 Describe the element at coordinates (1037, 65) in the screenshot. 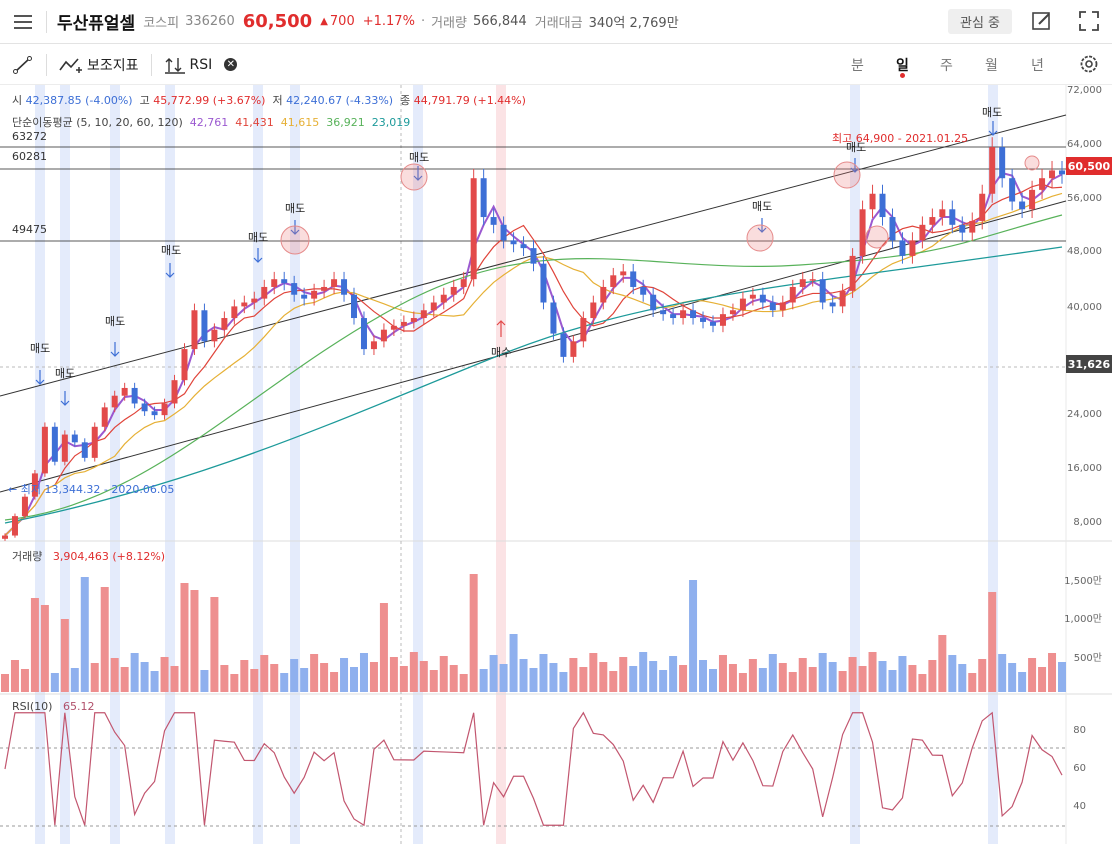

I see `period-year: 년` at that location.